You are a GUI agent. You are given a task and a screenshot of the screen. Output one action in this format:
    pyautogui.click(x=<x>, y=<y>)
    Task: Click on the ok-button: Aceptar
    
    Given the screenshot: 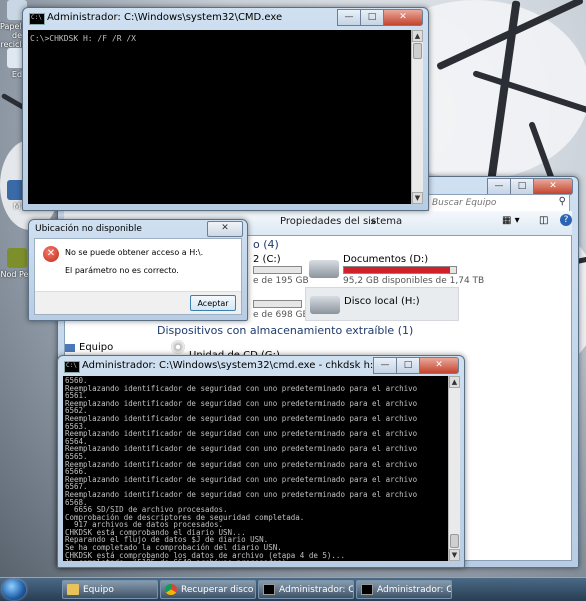 What is the action you would take?
    pyautogui.click(x=213, y=303)
    